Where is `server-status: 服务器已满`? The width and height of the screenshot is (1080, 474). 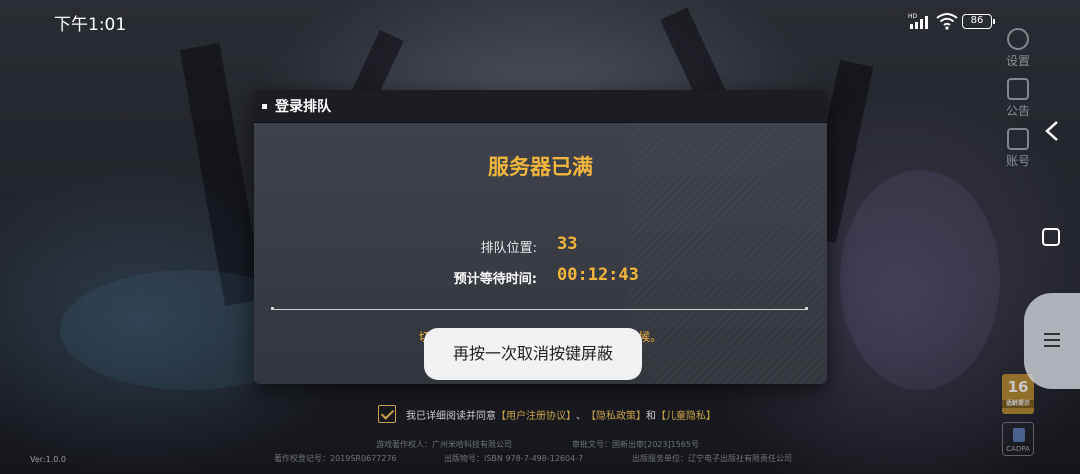 server-status: 服务器已满 is located at coordinates (540, 167).